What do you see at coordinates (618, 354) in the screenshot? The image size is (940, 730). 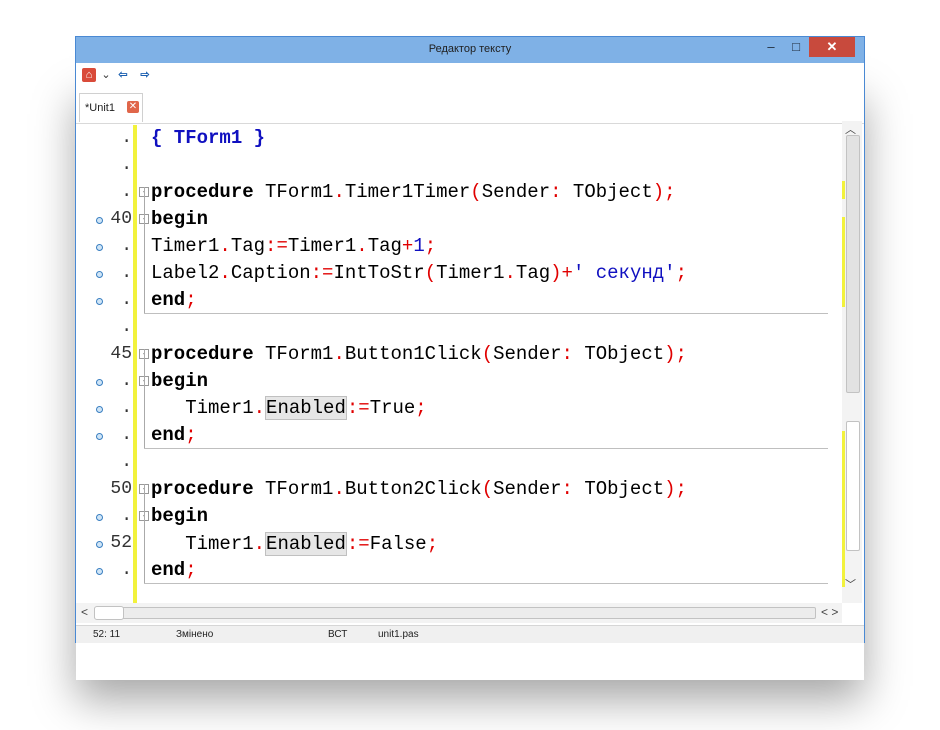 I see `identifier: TObject` at bounding box center [618, 354].